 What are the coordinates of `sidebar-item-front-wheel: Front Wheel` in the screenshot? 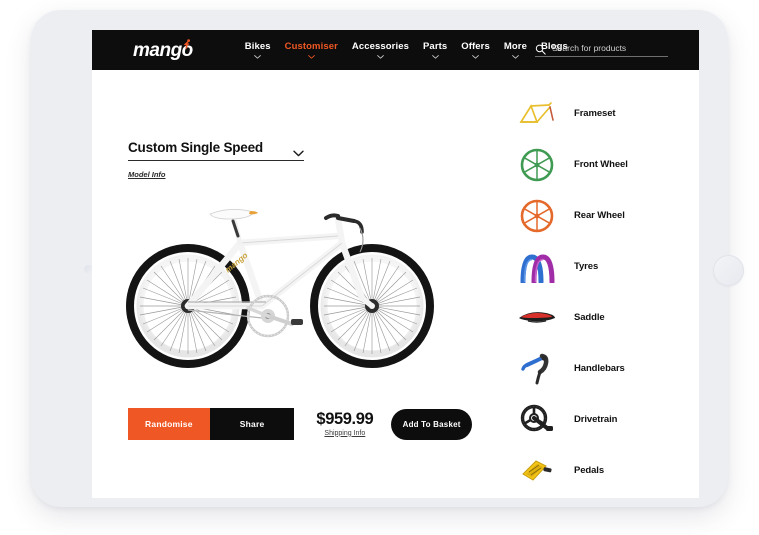 It's located at (595, 164).